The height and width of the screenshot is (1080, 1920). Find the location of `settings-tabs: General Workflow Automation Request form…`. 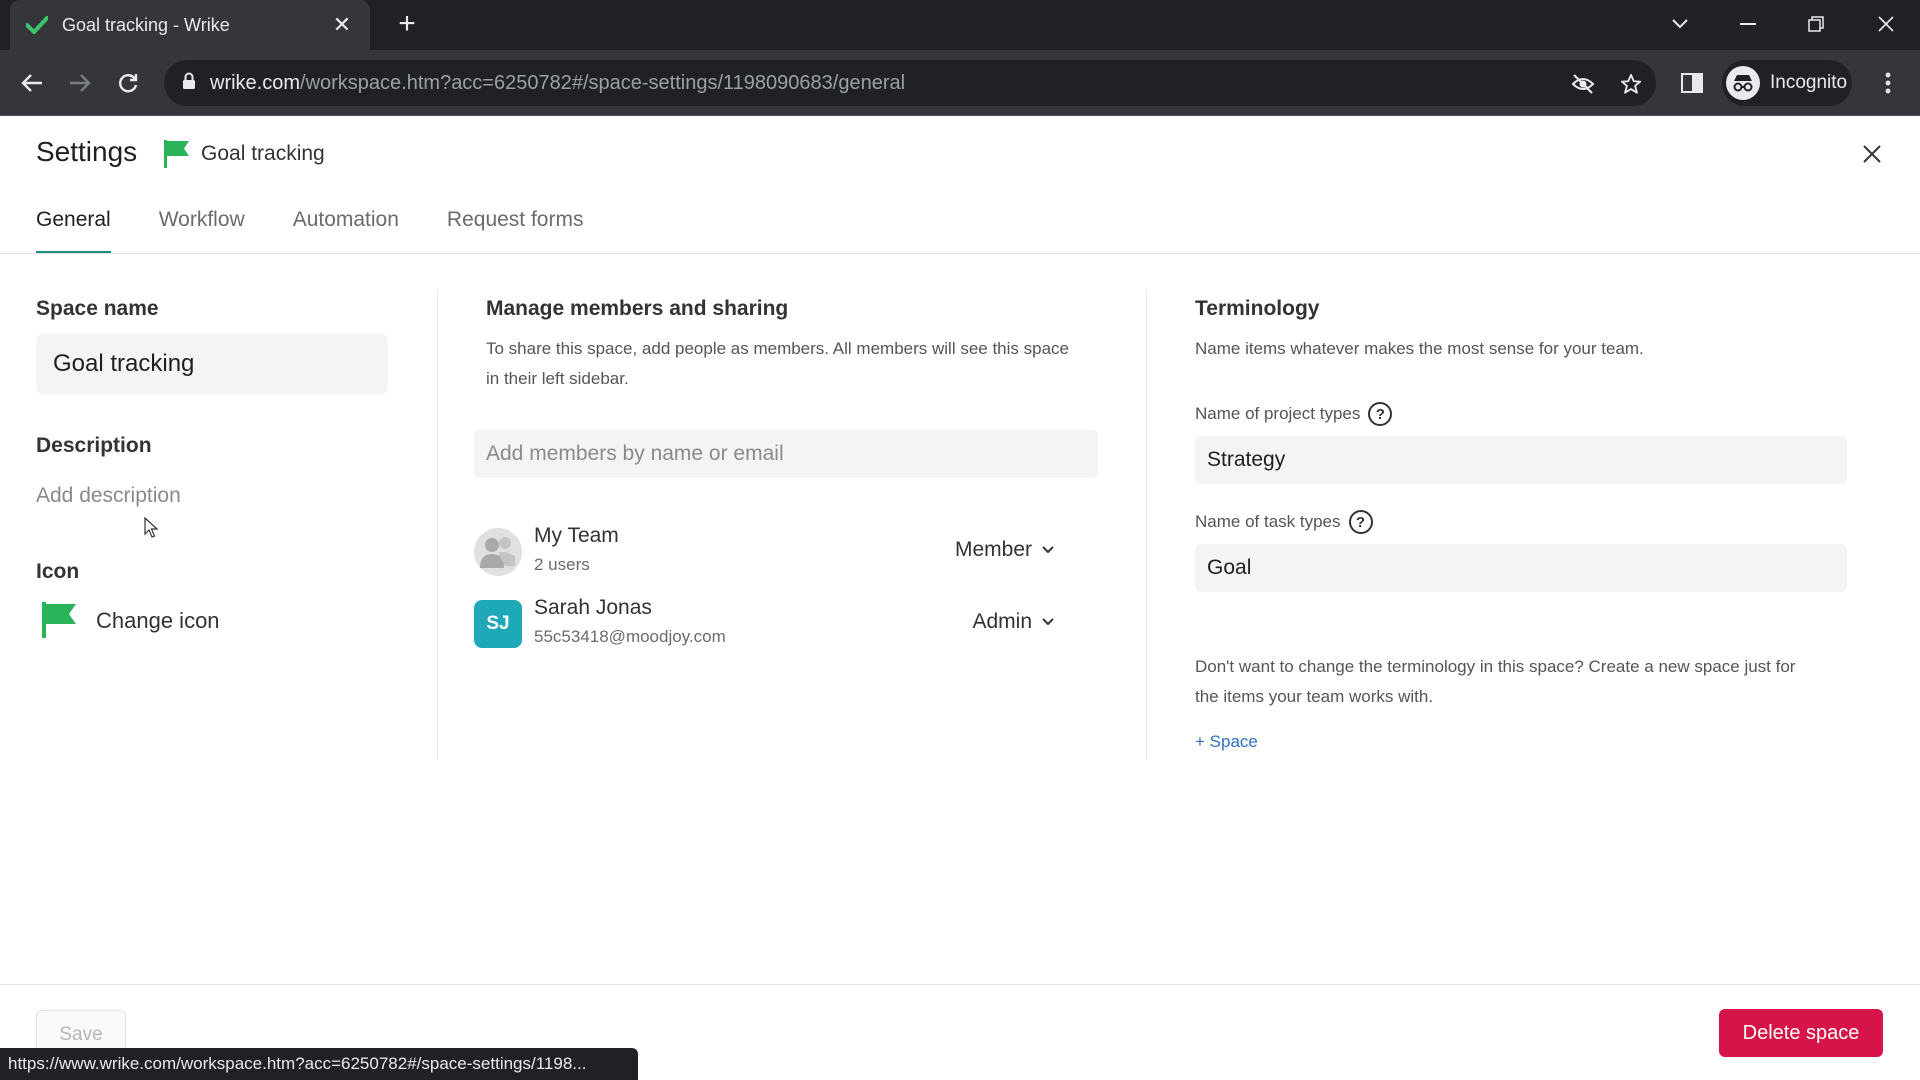

settings-tabs: General Workflow Automation Request form… is located at coordinates (333, 230).